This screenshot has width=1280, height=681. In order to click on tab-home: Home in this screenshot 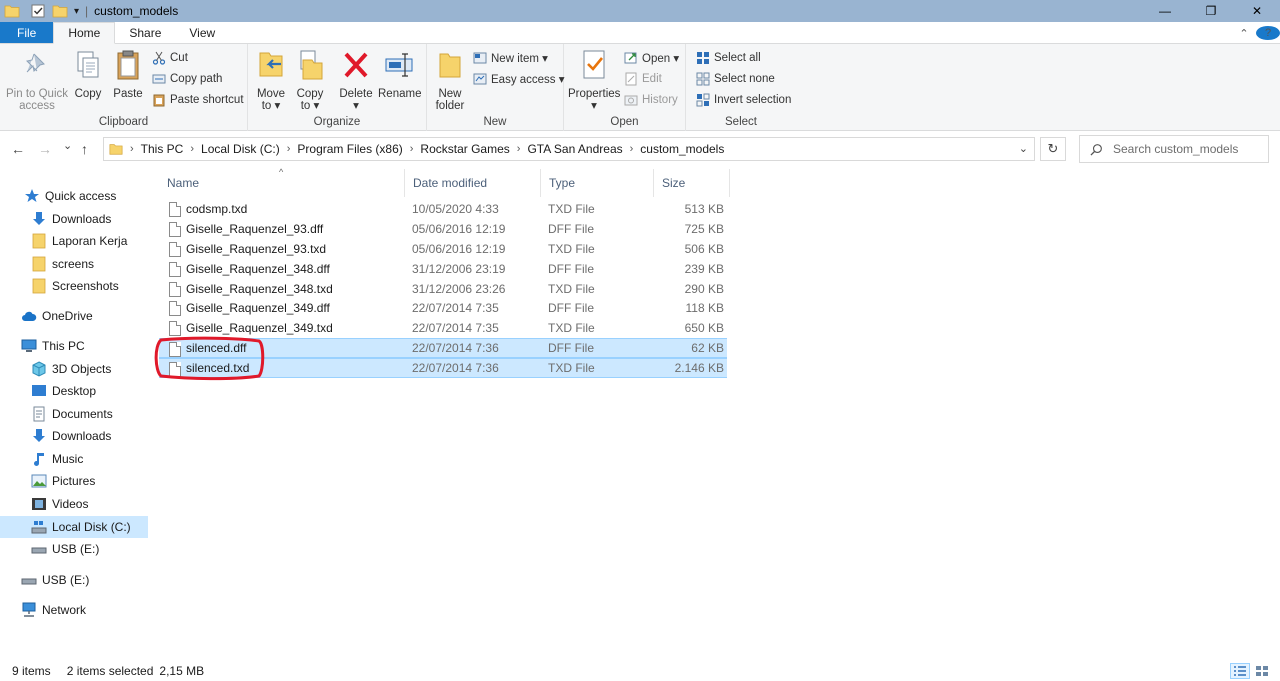, I will do `click(84, 33)`.